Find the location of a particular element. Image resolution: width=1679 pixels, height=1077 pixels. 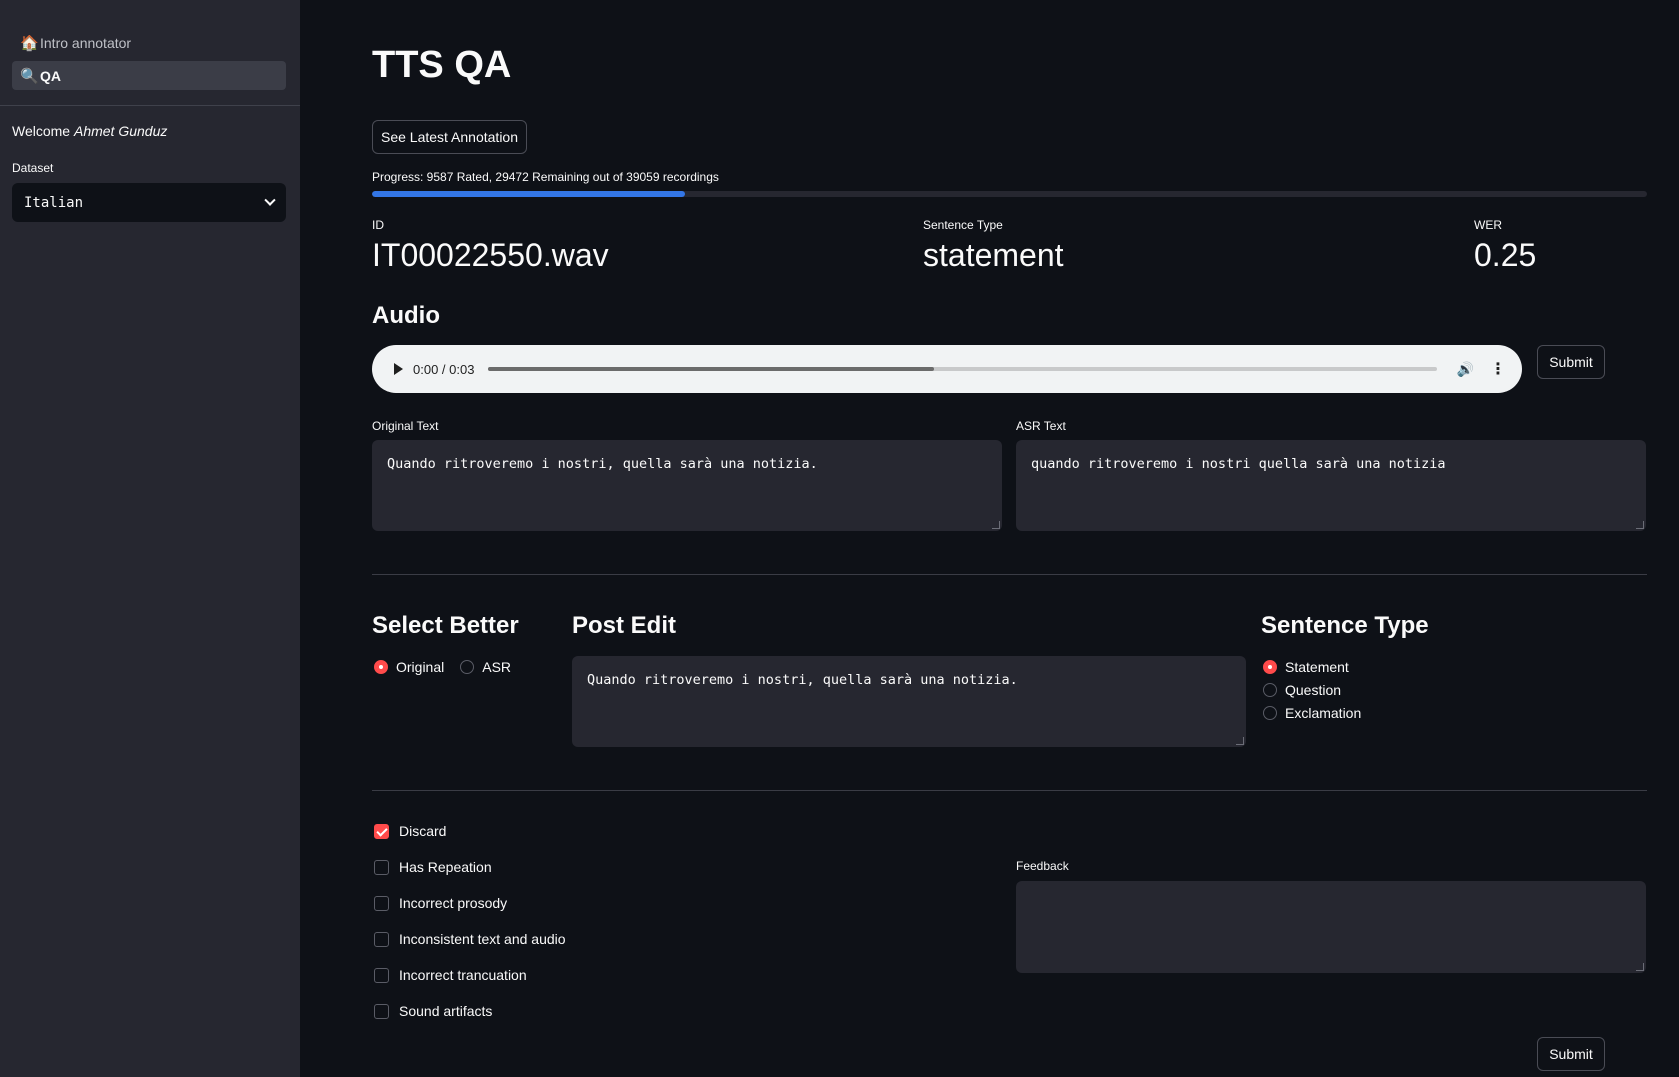

checkbox-label: Sound artifacts is located at coordinates (446, 1011).